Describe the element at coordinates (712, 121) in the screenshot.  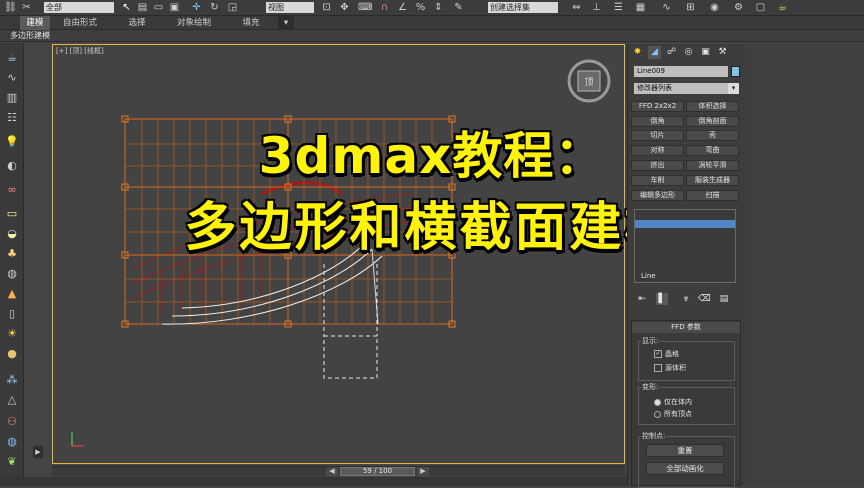
I see `mod-button-bevel-profile: 倒角剖面` at that location.